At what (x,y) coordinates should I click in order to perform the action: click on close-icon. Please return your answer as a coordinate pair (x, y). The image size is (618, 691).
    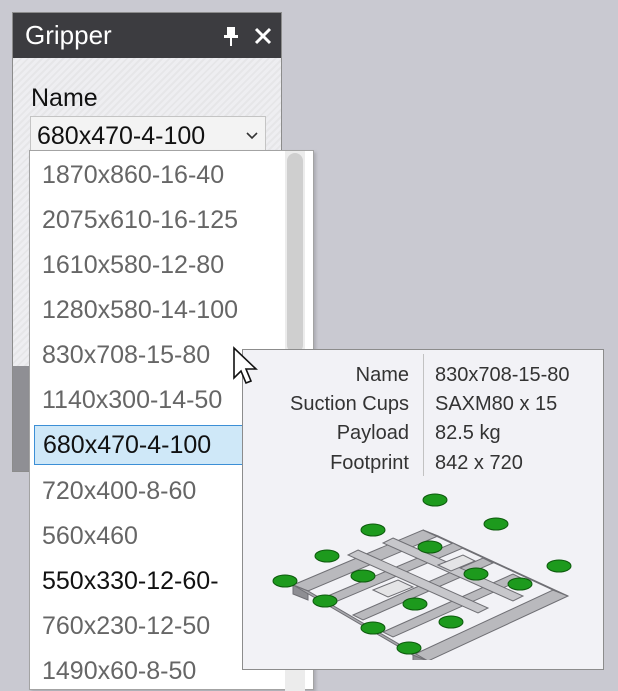
    Looking at the image, I should click on (263, 36).